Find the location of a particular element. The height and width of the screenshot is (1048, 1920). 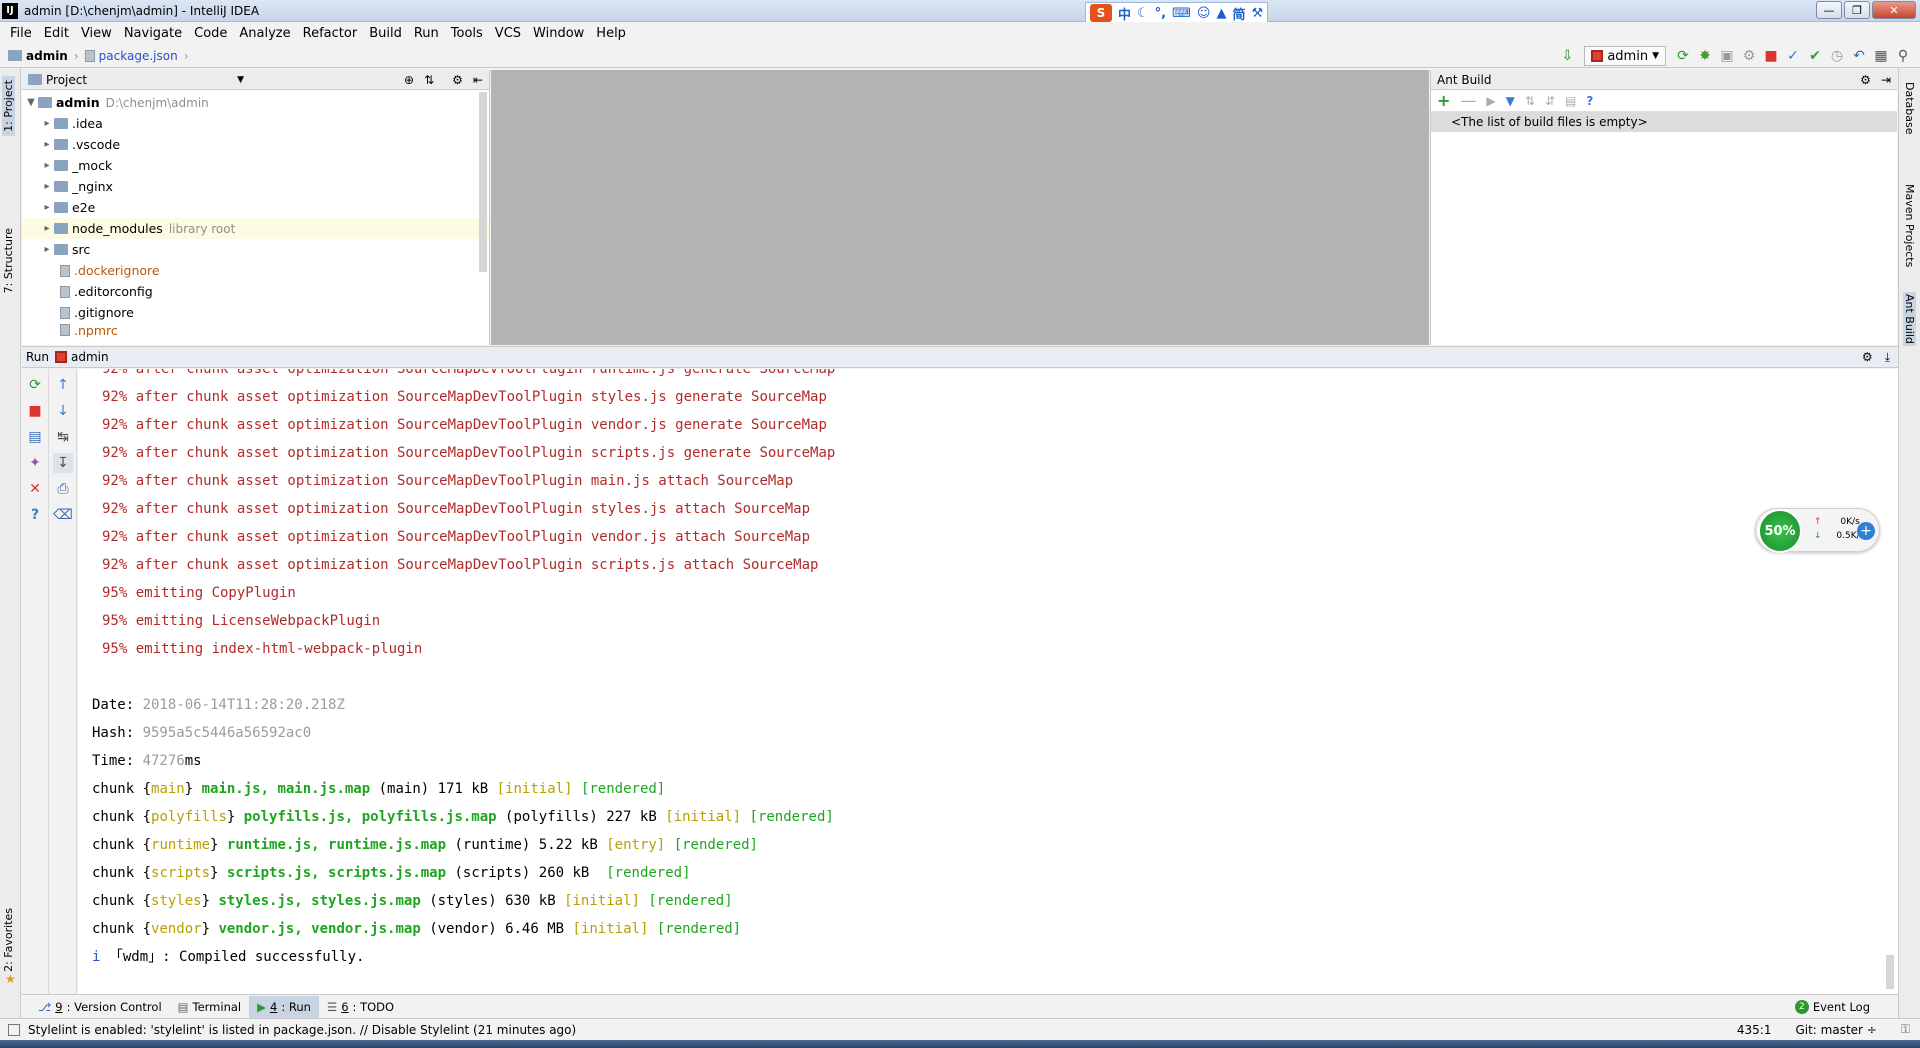

close-icon: ✕ is located at coordinates (35, 489).